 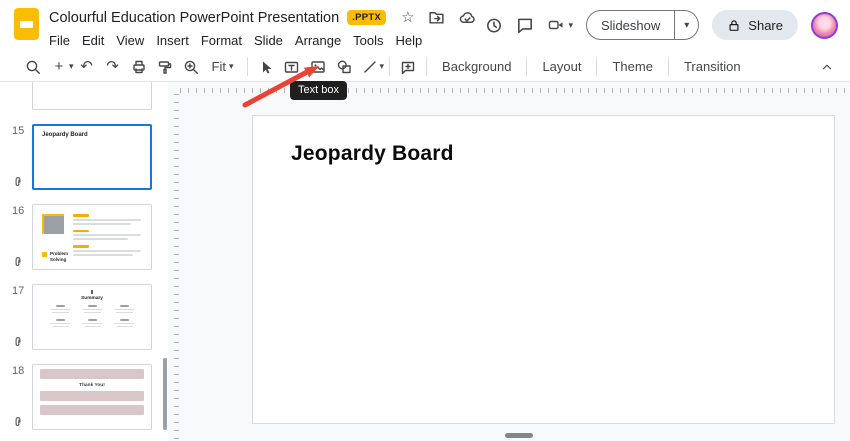 I want to click on menu-format: Format, so click(x=221, y=40).